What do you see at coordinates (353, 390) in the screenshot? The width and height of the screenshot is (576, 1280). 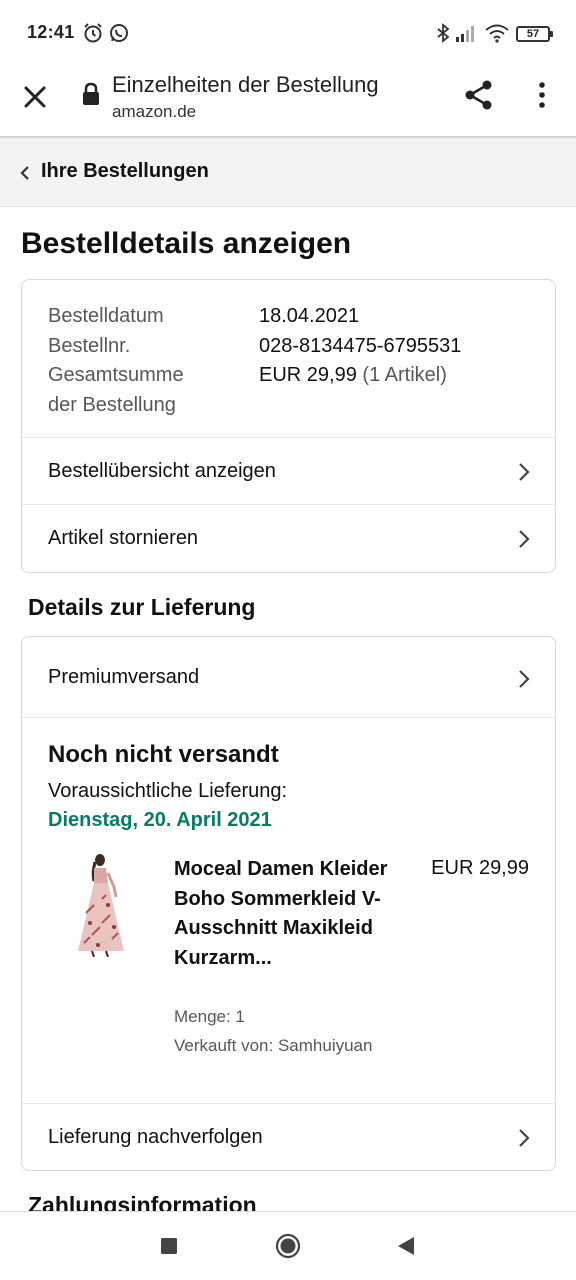 I see `order-total-value: EUR 29,99 (1 Artikel)` at bounding box center [353, 390].